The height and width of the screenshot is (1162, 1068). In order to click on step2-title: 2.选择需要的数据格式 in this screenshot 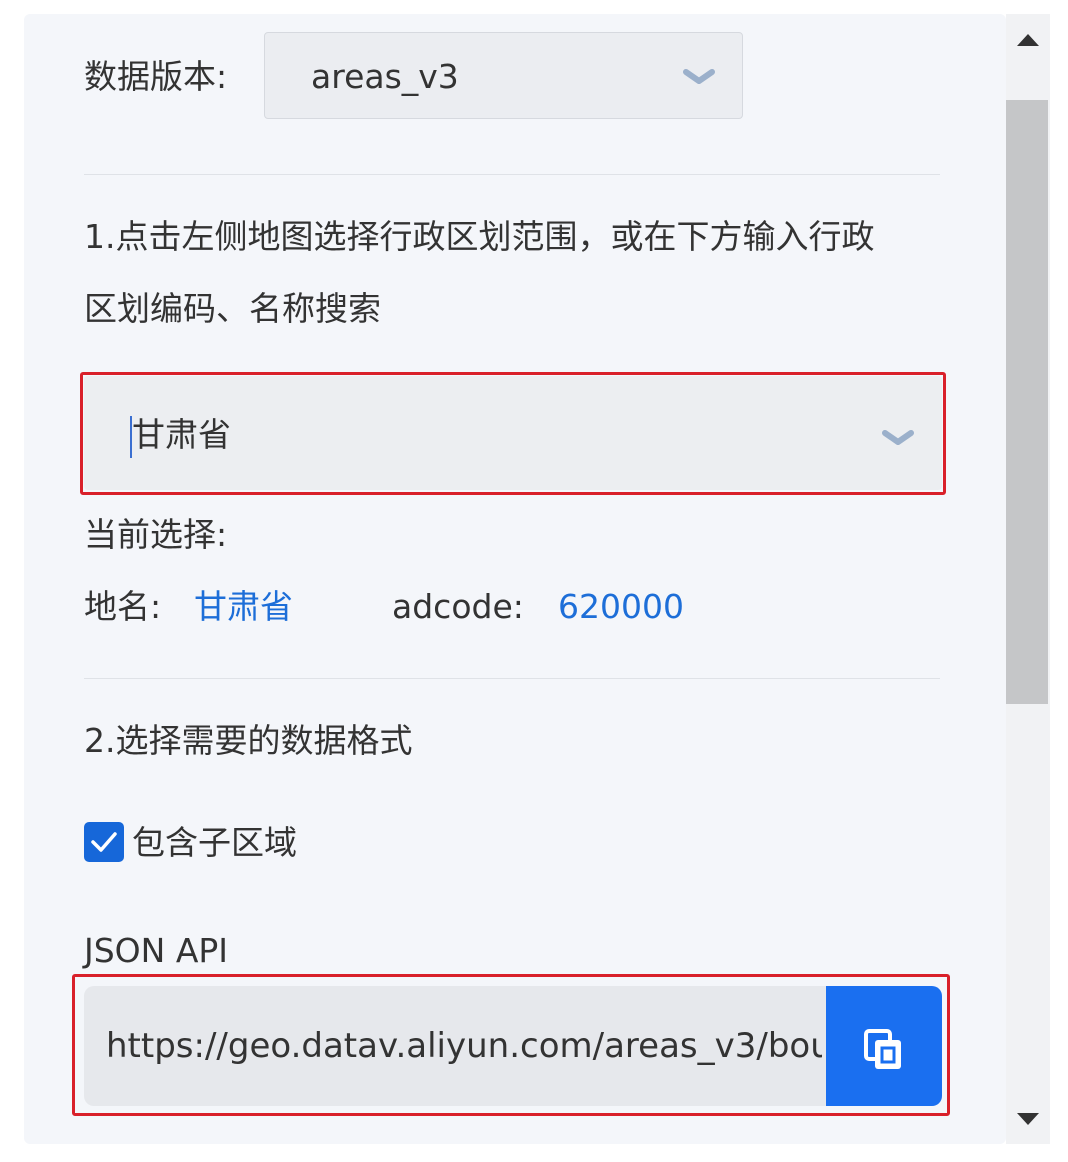, I will do `click(248, 740)`.